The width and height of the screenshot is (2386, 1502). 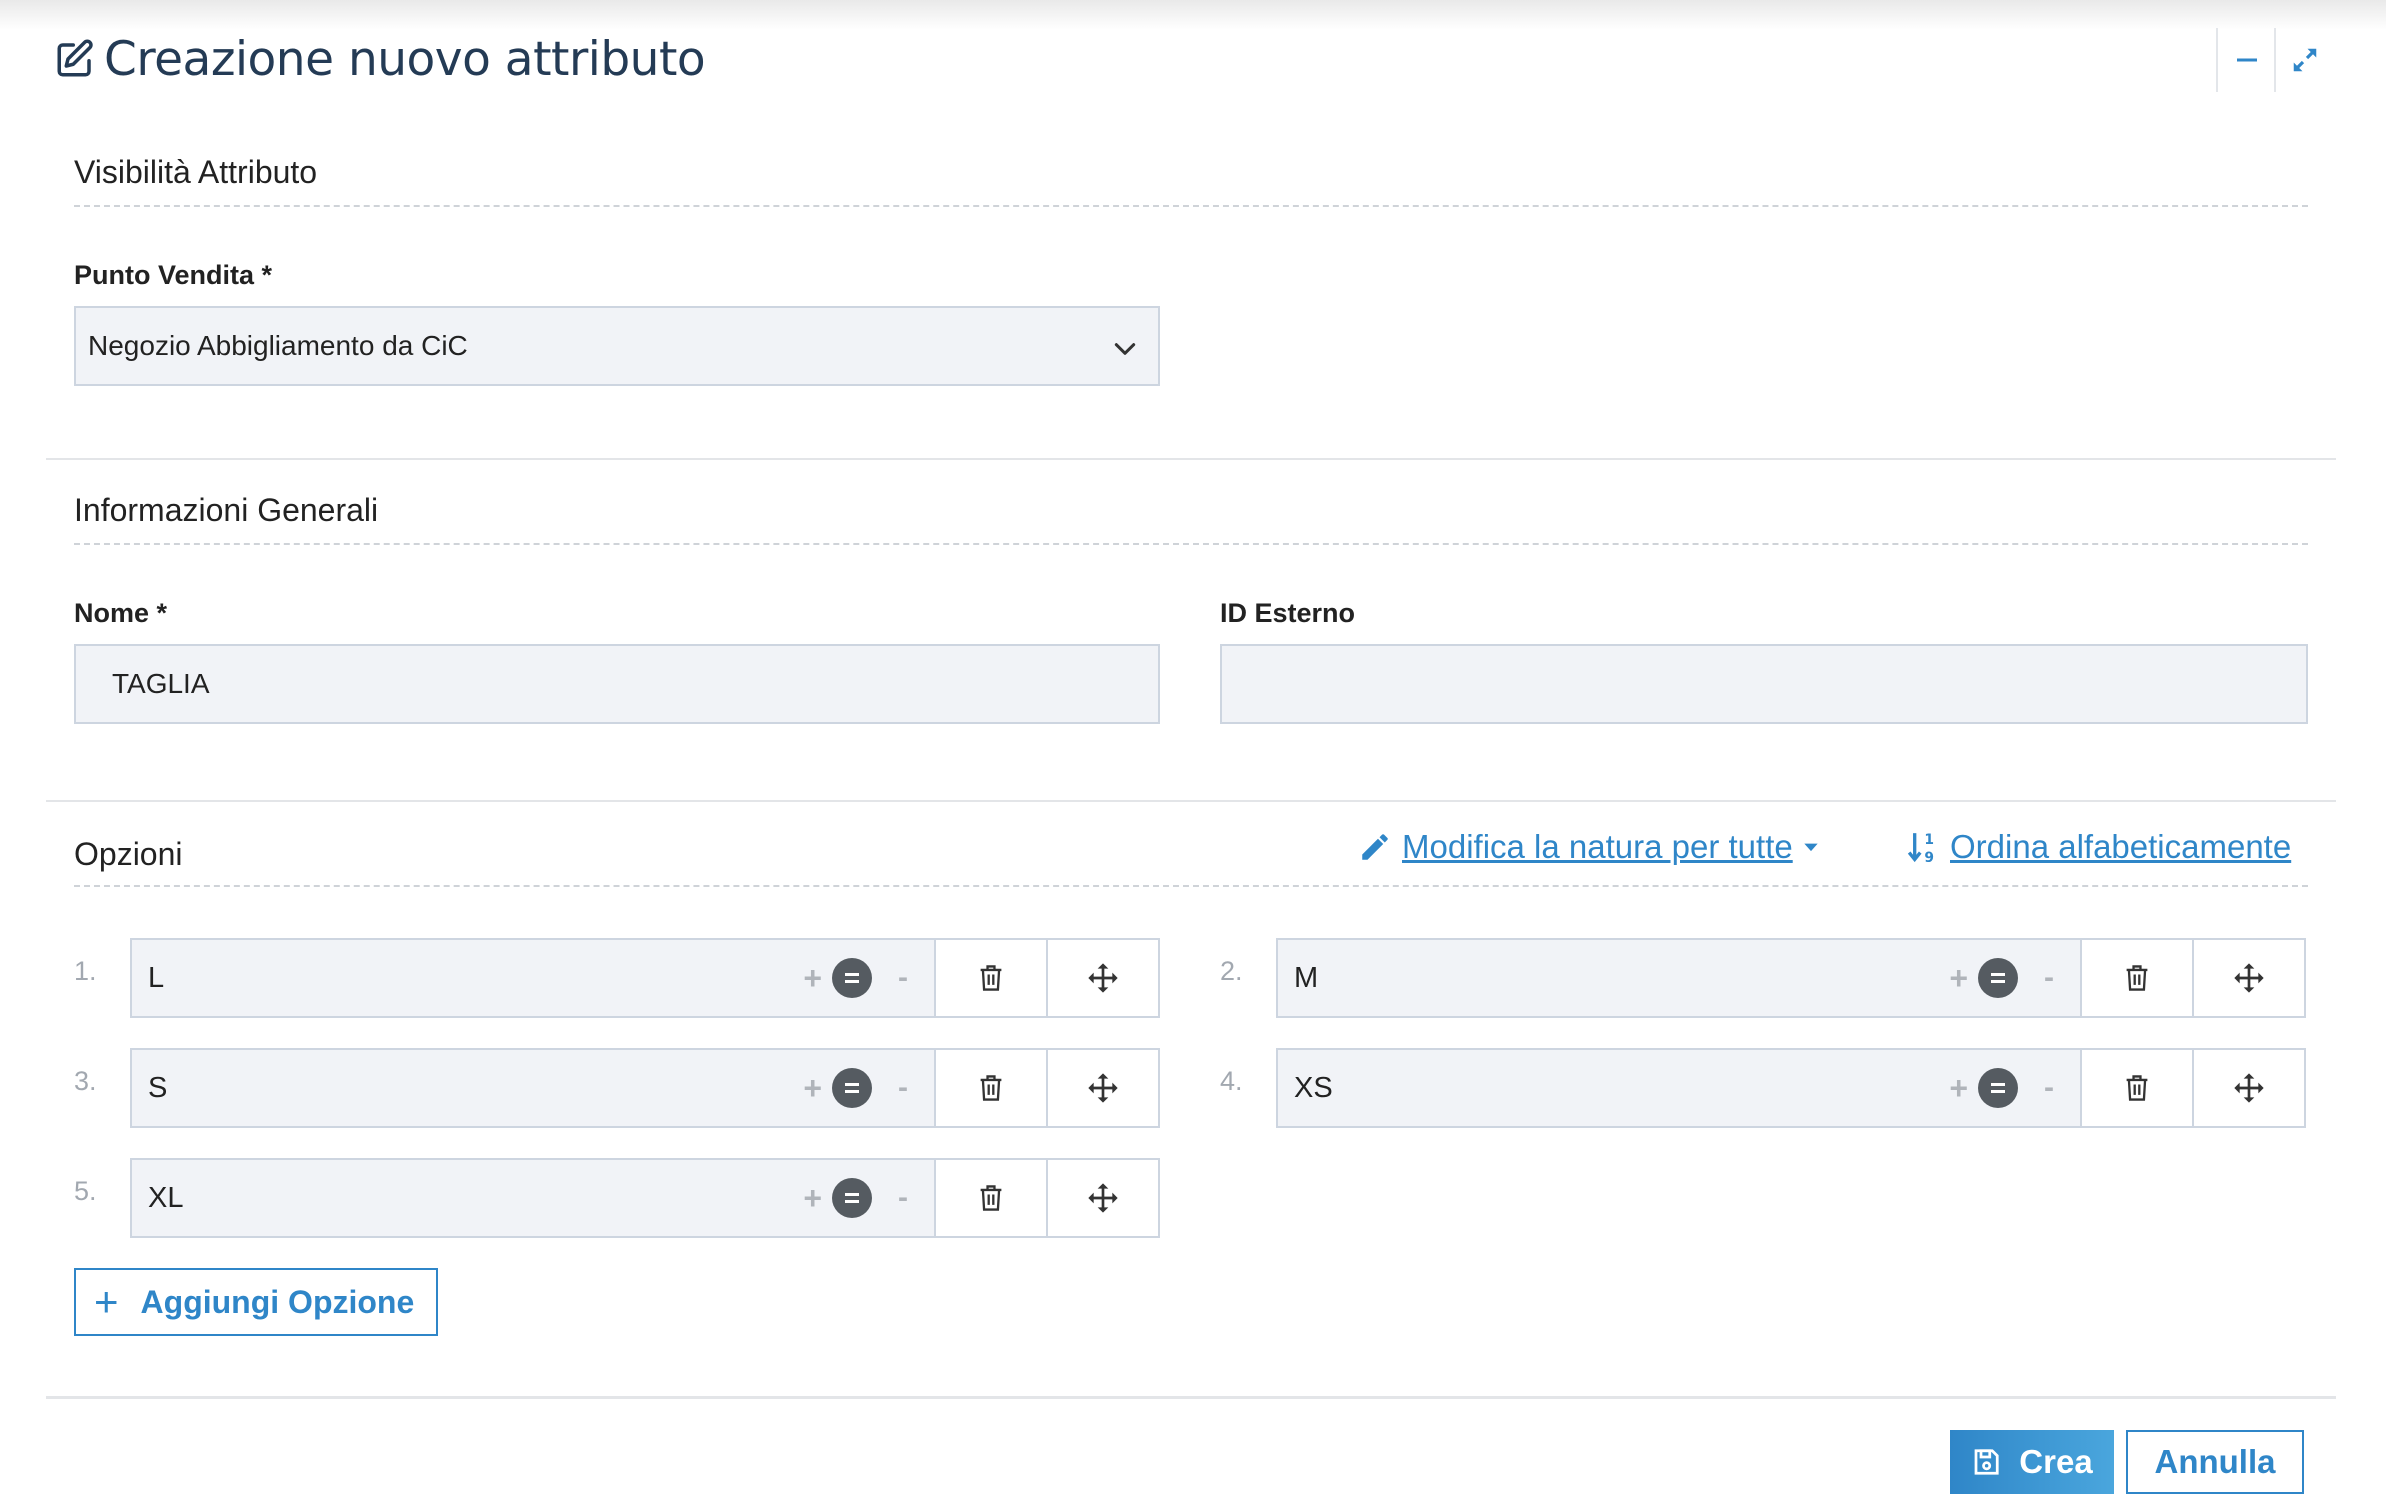 What do you see at coordinates (85, 1191) in the screenshot?
I see `option-number: 5.` at bounding box center [85, 1191].